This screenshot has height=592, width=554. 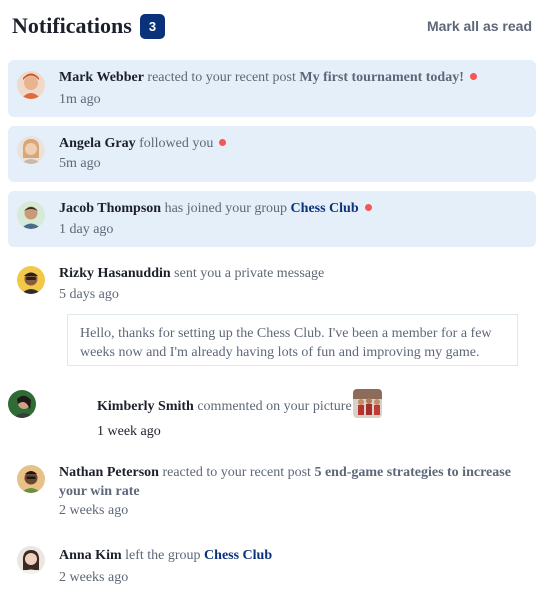 I want to click on user-name-link: Jacob Thompson, so click(x=110, y=208).